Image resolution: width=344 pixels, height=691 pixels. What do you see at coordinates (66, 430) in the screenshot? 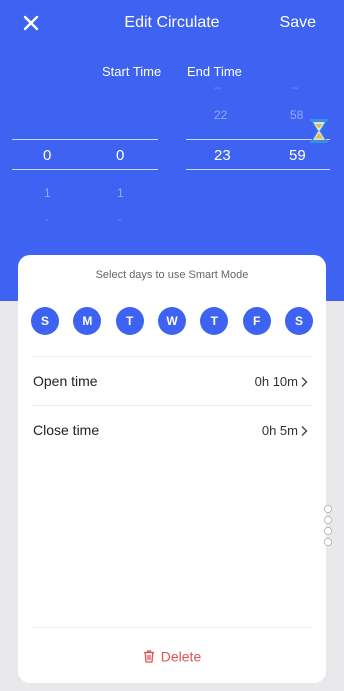
I see `close-time-label: Close time` at bounding box center [66, 430].